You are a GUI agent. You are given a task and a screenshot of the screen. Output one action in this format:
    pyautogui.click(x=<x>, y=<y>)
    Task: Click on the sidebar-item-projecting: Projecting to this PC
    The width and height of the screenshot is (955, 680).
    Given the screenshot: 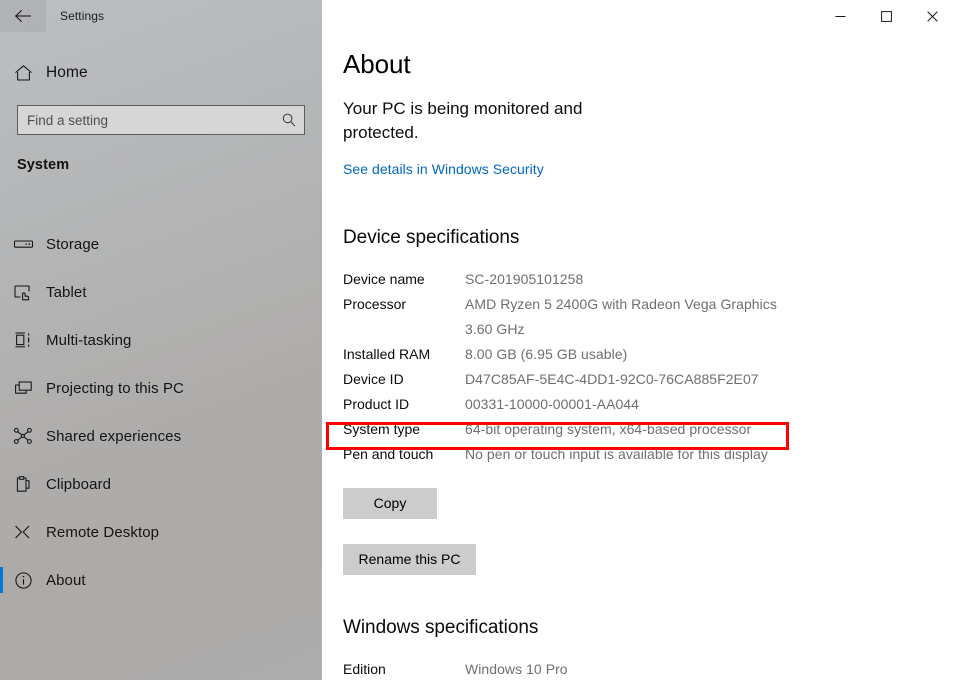 What is the action you would take?
    pyautogui.click(x=161, y=388)
    